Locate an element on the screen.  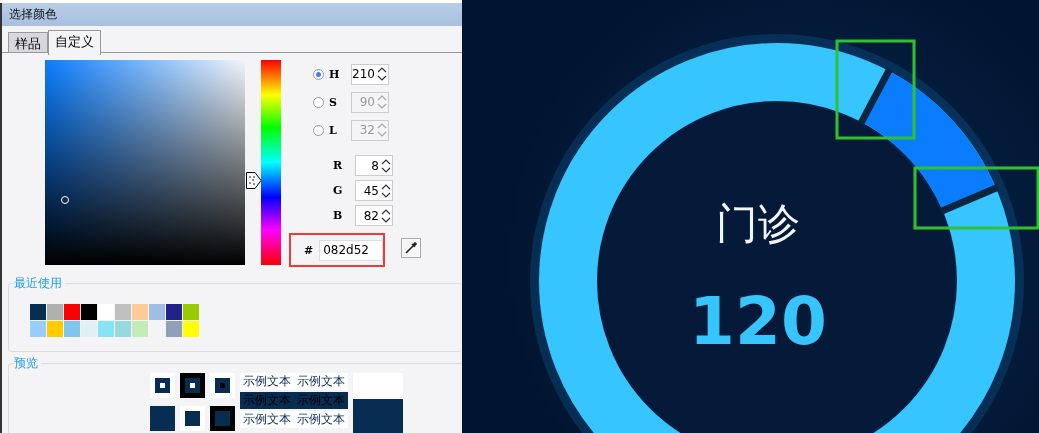
hash-label: # is located at coordinates (309, 250).